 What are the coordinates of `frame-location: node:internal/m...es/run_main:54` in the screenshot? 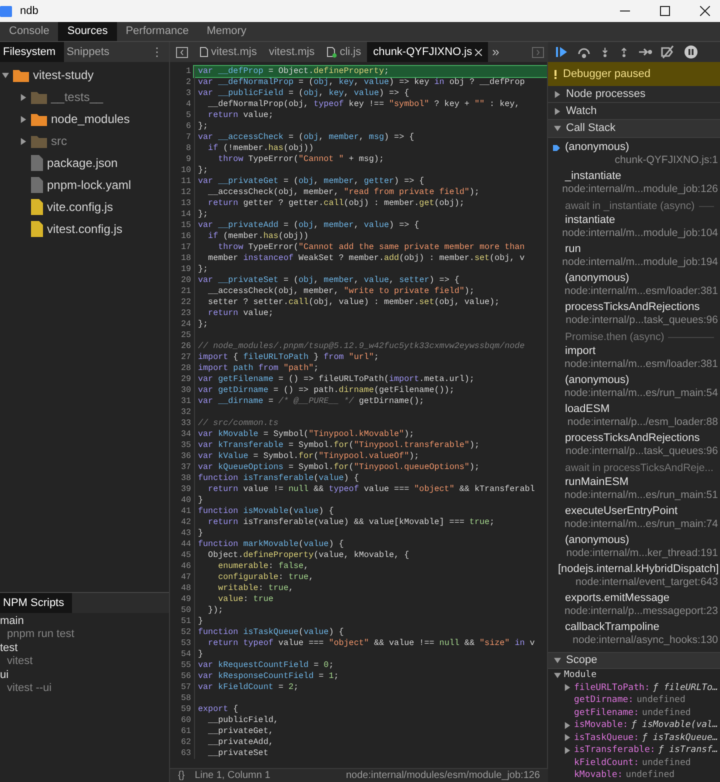 It's located at (640, 393).